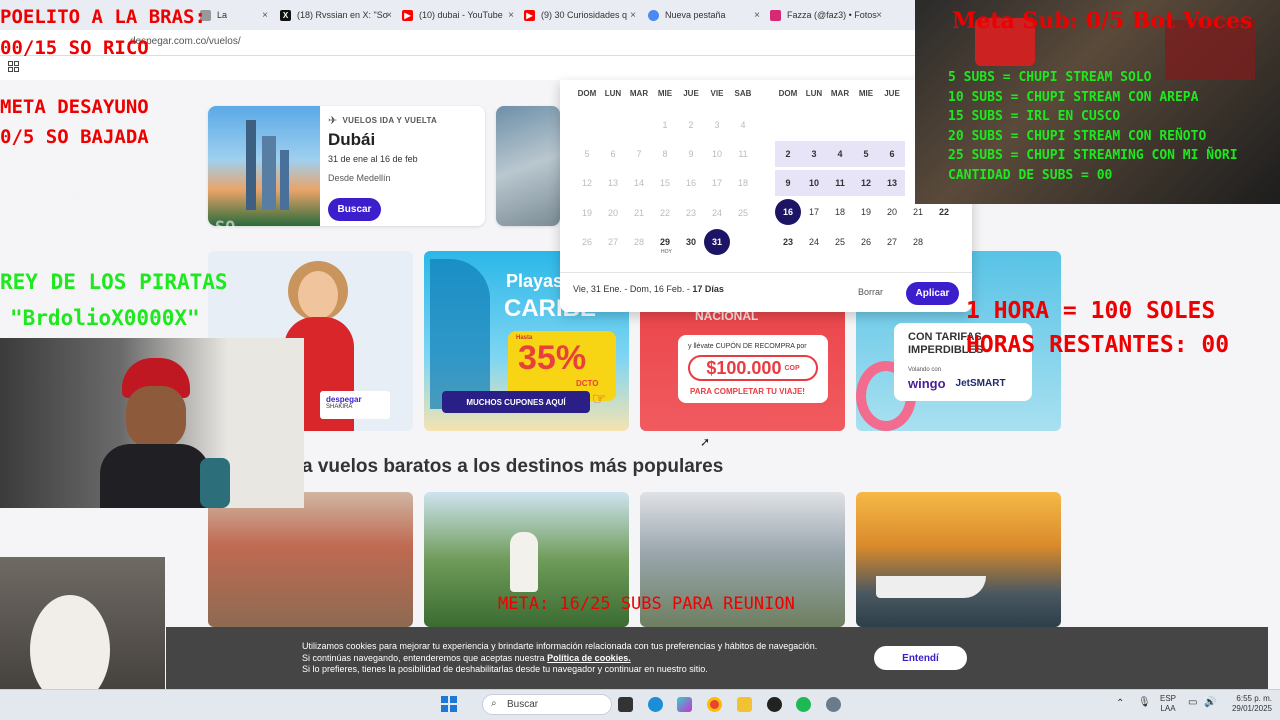 The image size is (1280, 720). What do you see at coordinates (336, 15) in the screenshot?
I see `browser-tab: X (18) Rvssian en X: "So ×` at bounding box center [336, 15].